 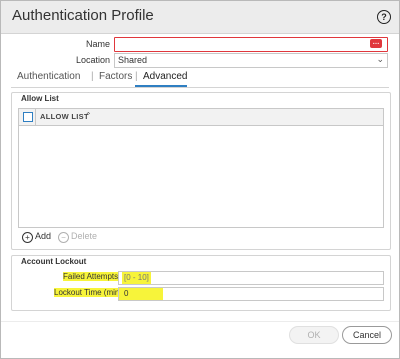 What do you see at coordinates (27, 237) in the screenshot?
I see `plus-circle-icon: +` at bounding box center [27, 237].